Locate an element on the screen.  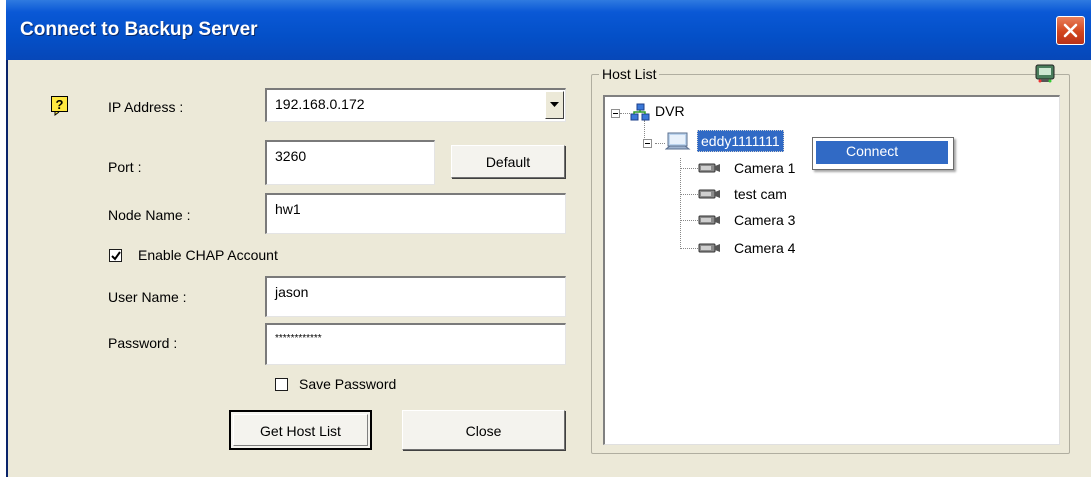
dropdown-button is located at coordinates (554, 105).